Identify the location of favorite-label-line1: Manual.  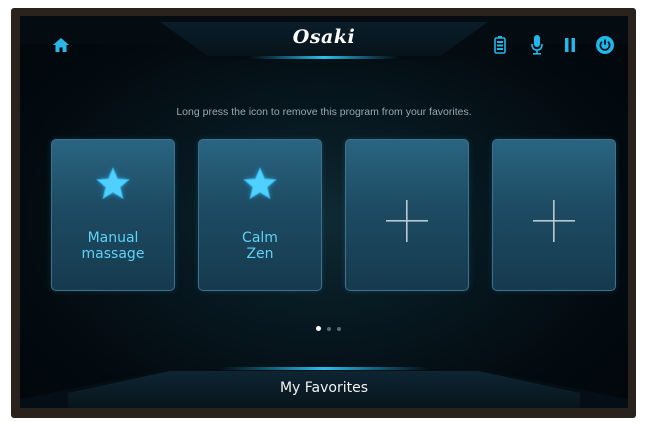
(113, 238).